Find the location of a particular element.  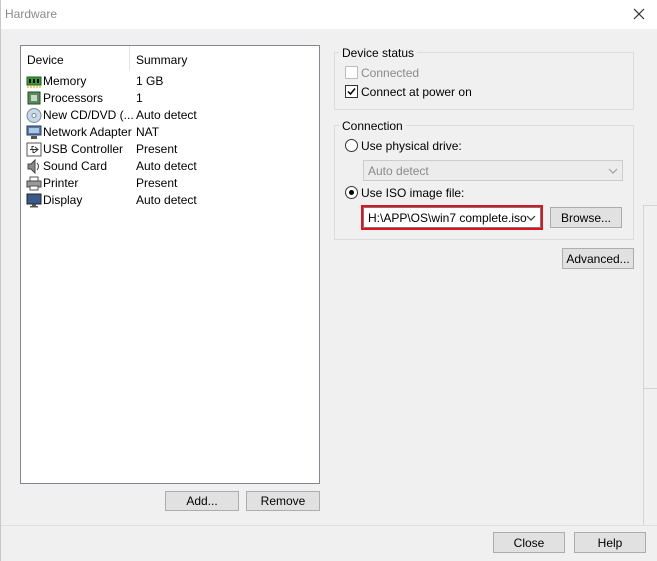

column-summary: Summary is located at coordinates (161, 60).